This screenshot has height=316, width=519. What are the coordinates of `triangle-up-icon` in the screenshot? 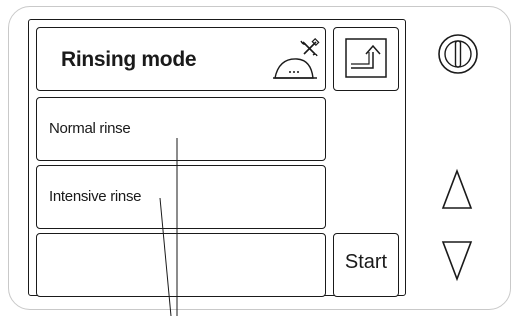 It's located at (457, 190).